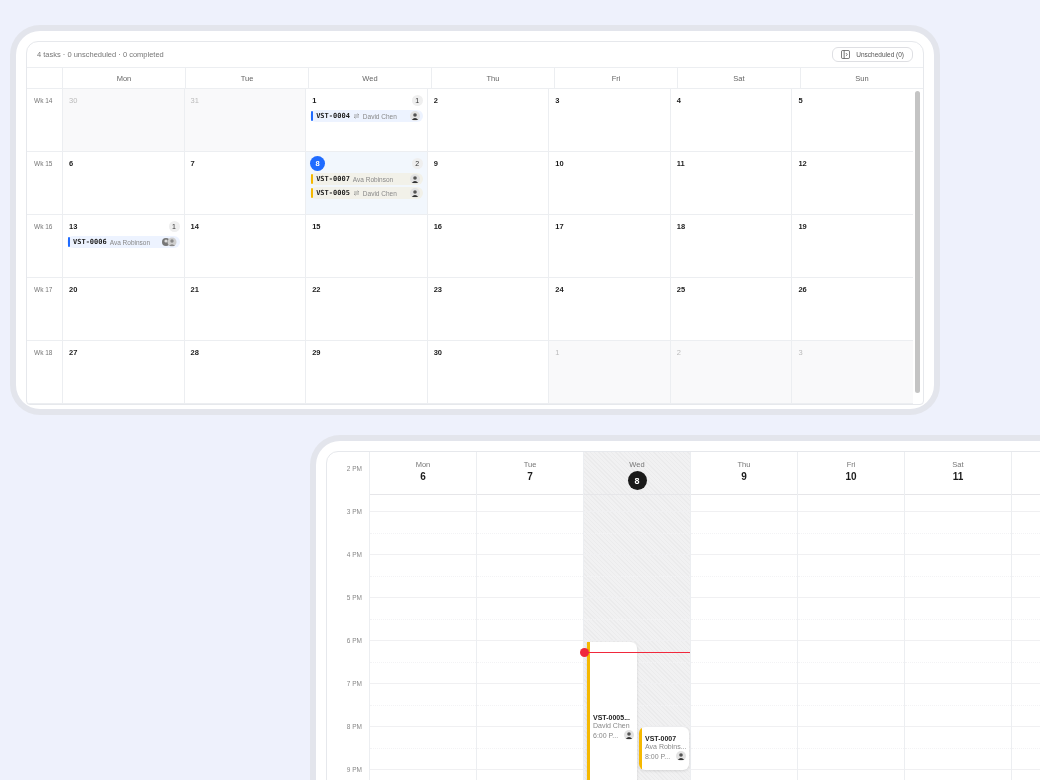  Describe the element at coordinates (744, 476) in the screenshot. I see `day-number: 9` at that location.